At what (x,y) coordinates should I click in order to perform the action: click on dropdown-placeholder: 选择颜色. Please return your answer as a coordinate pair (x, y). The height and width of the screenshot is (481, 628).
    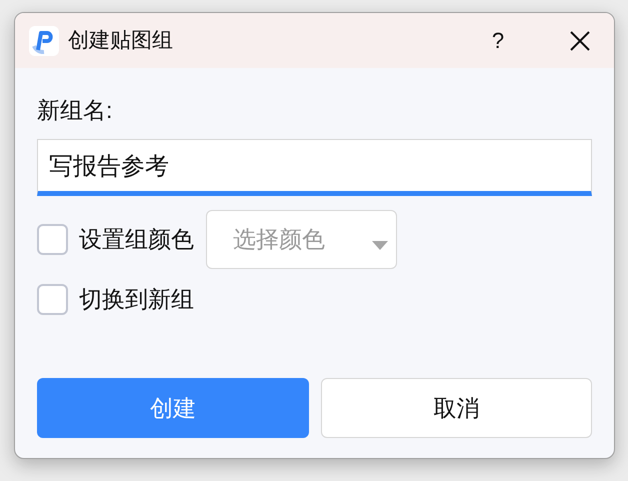
    Looking at the image, I should click on (279, 239).